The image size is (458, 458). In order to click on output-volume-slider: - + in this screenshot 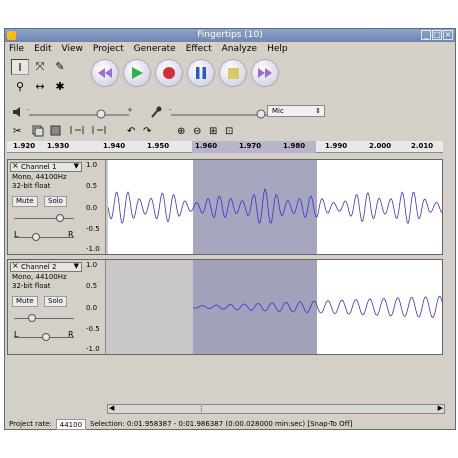, I will do `click(80, 112)`.